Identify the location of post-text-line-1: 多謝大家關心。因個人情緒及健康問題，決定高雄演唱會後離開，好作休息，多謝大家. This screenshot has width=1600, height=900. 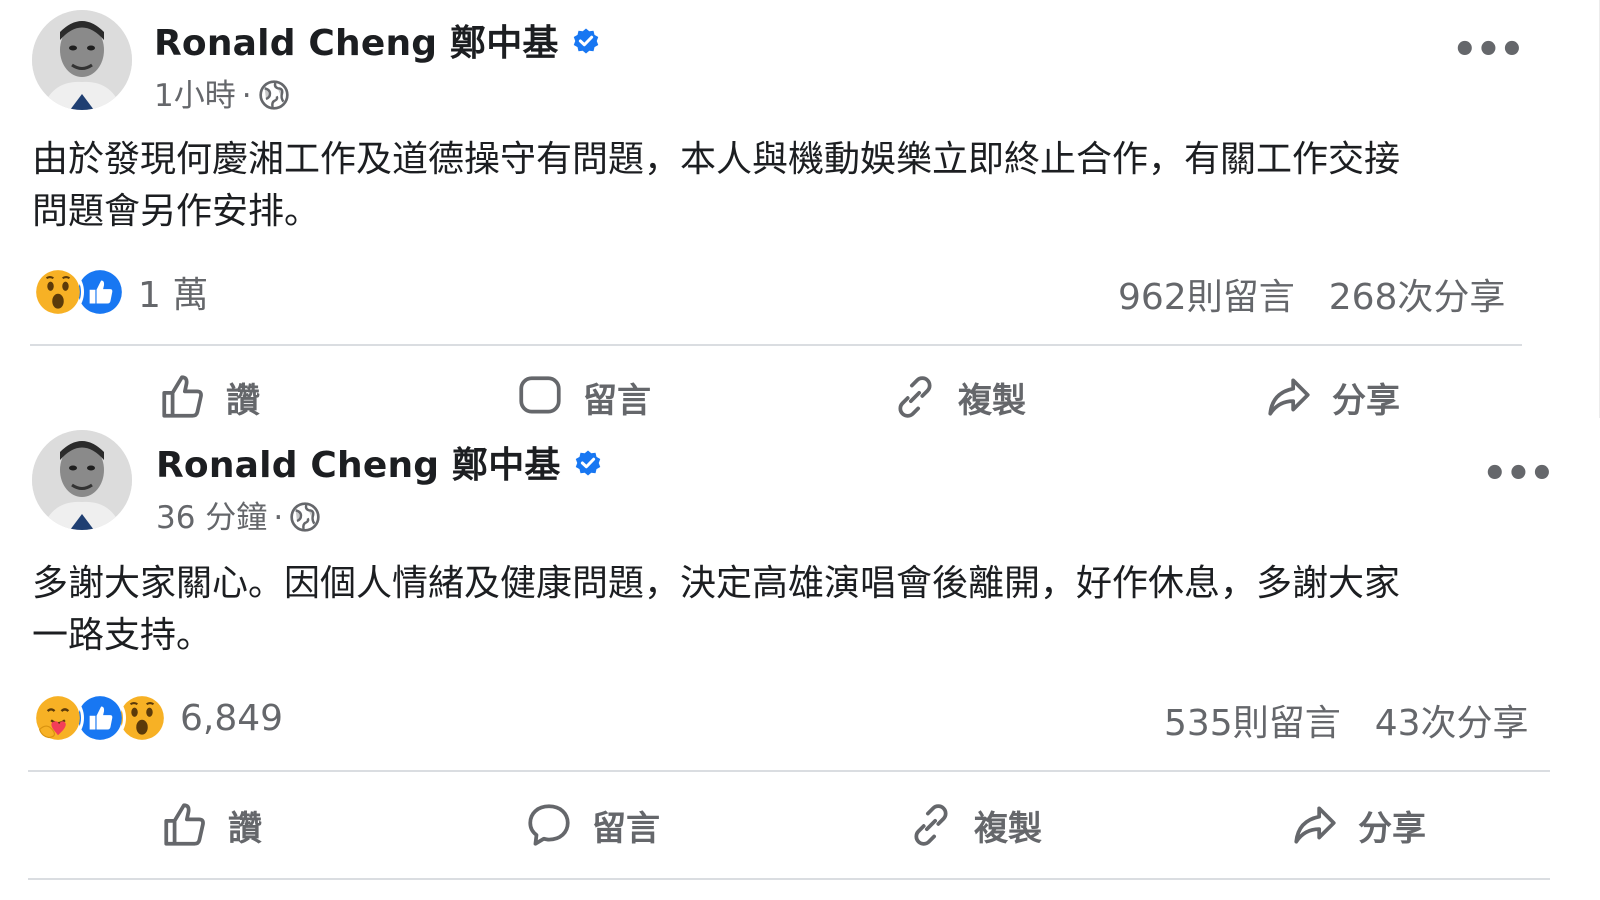
(716, 583).